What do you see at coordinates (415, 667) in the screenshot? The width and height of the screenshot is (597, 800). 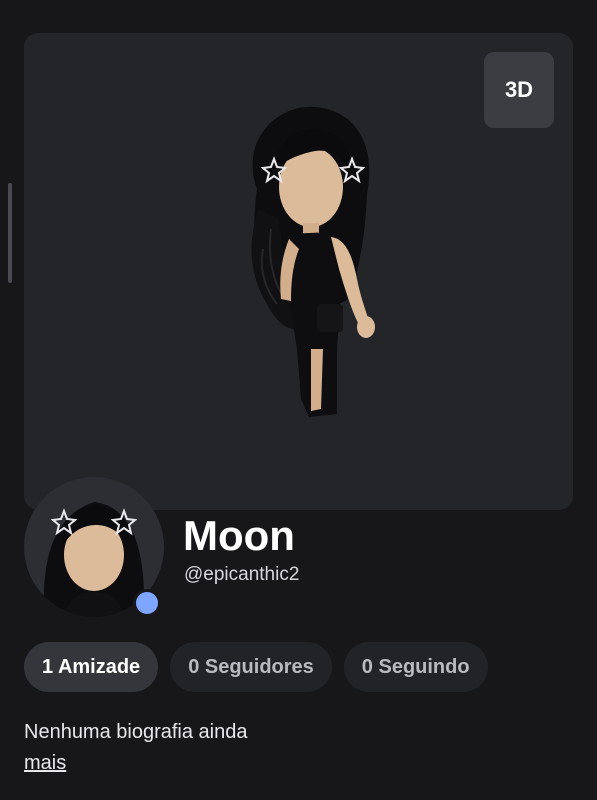 I see `following-count-button: 0 Seguindo` at bounding box center [415, 667].